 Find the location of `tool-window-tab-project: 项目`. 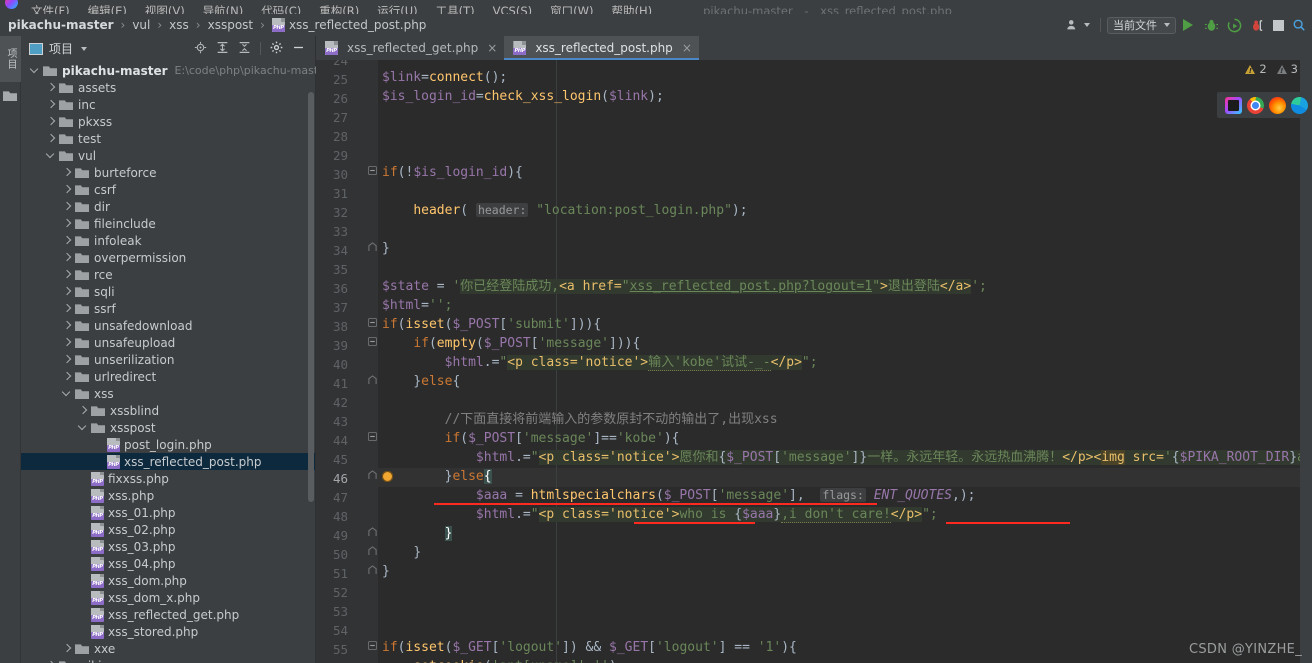

tool-window-tab-project: 项目 is located at coordinates (10, 59).